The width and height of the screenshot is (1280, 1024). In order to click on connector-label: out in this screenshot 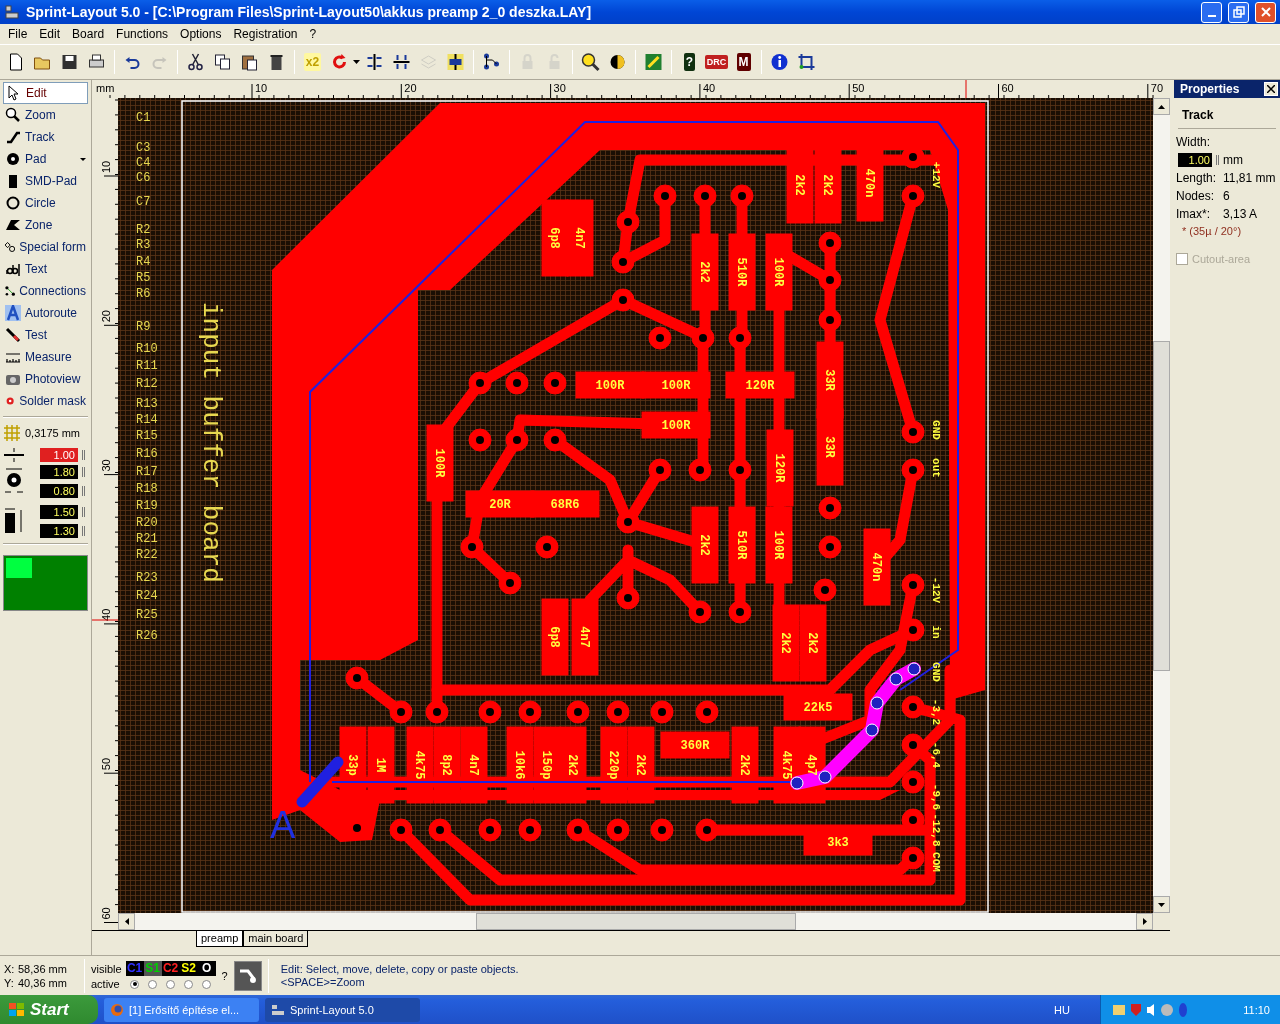, I will do `click(936, 468)`.